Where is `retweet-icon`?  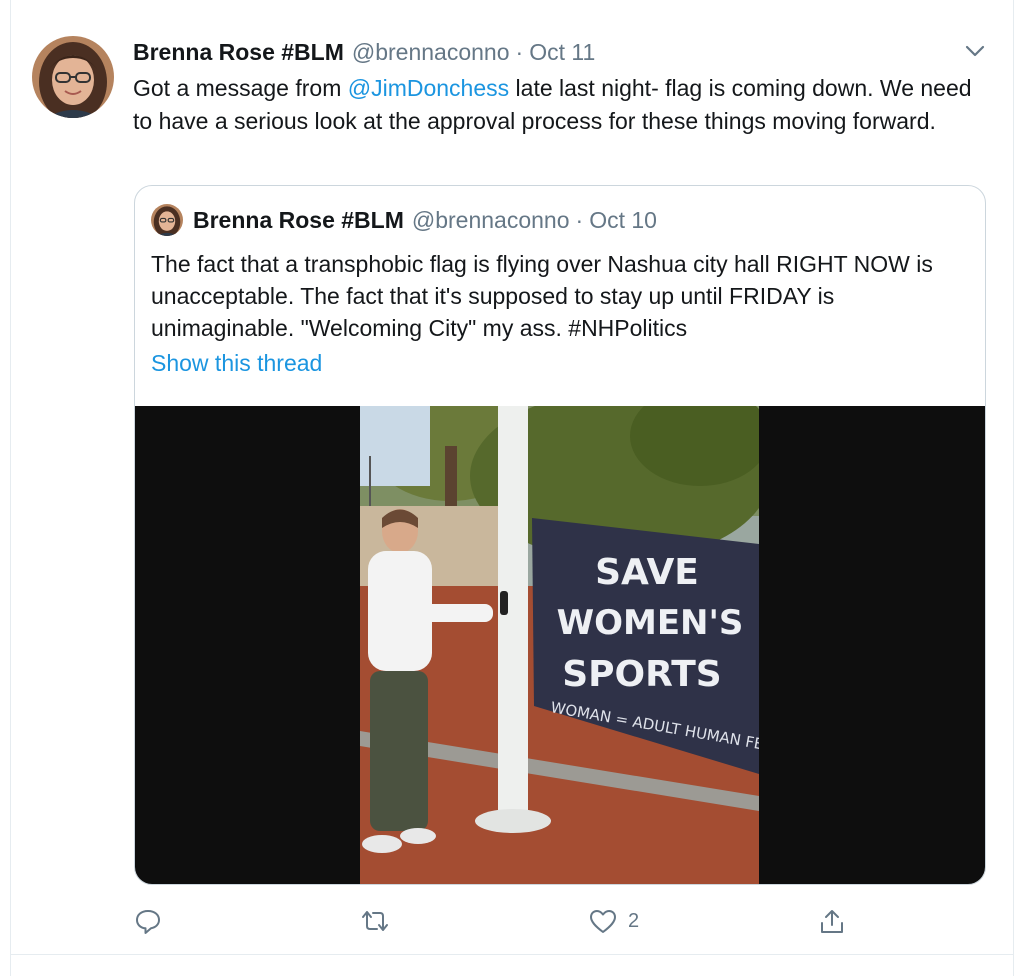 retweet-icon is located at coordinates (375, 921).